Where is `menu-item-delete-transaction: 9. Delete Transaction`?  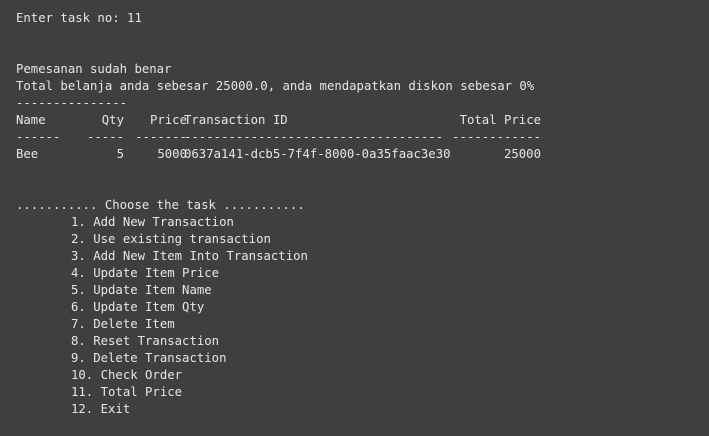 menu-item-delete-transaction: 9. Delete Transaction is located at coordinates (149, 358).